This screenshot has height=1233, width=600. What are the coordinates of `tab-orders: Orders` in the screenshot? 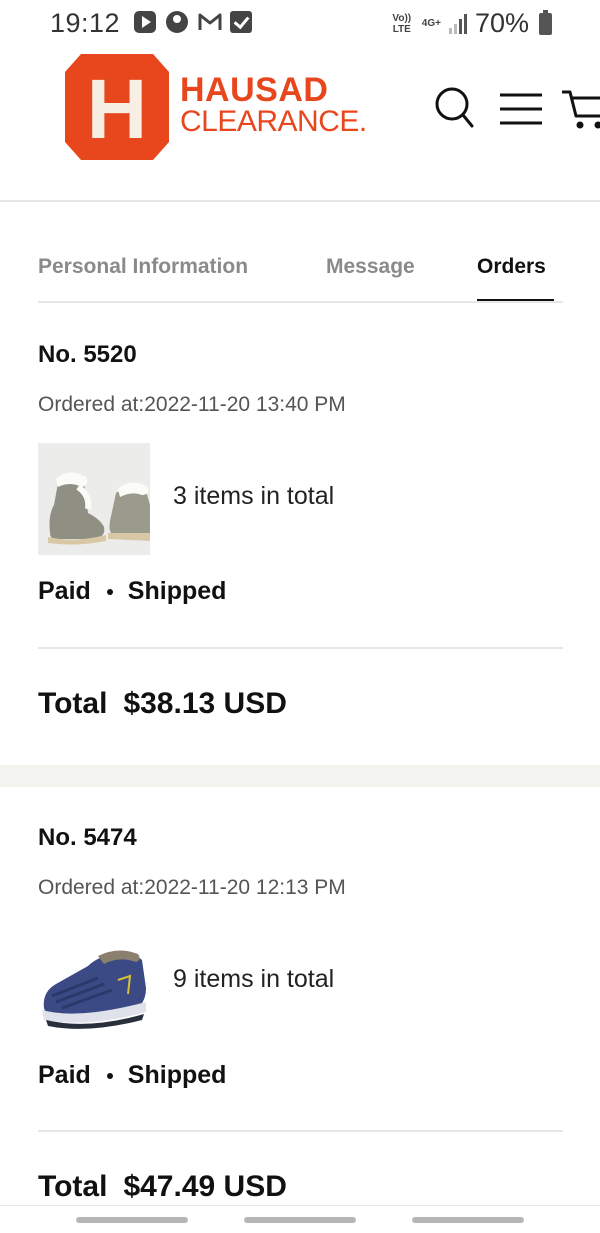 It's located at (515, 277).